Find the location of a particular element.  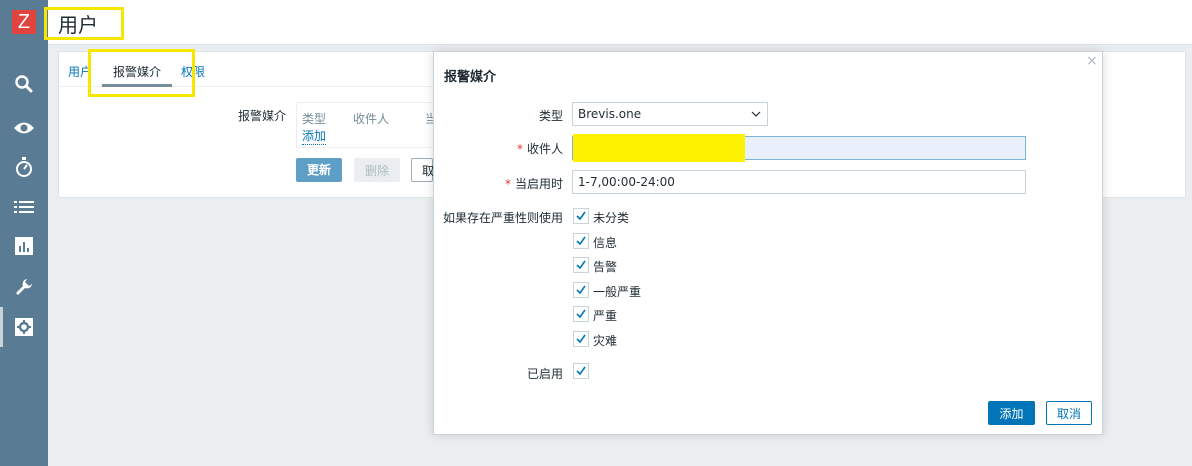

title-highlight is located at coordinates (84, 23).